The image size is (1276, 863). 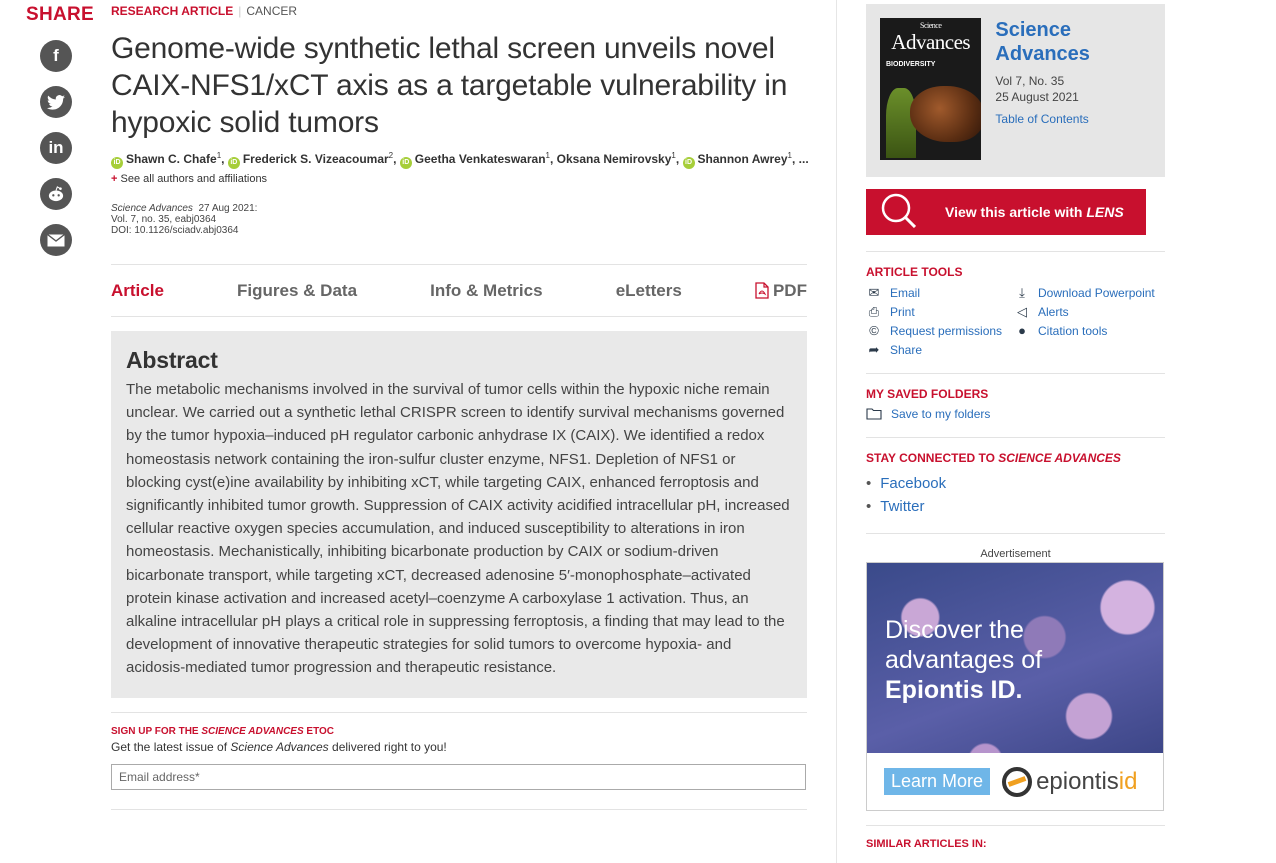 What do you see at coordinates (874, 349) in the screenshot?
I see `share-arrow-icon: ➦` at bounding box center [874, 349].